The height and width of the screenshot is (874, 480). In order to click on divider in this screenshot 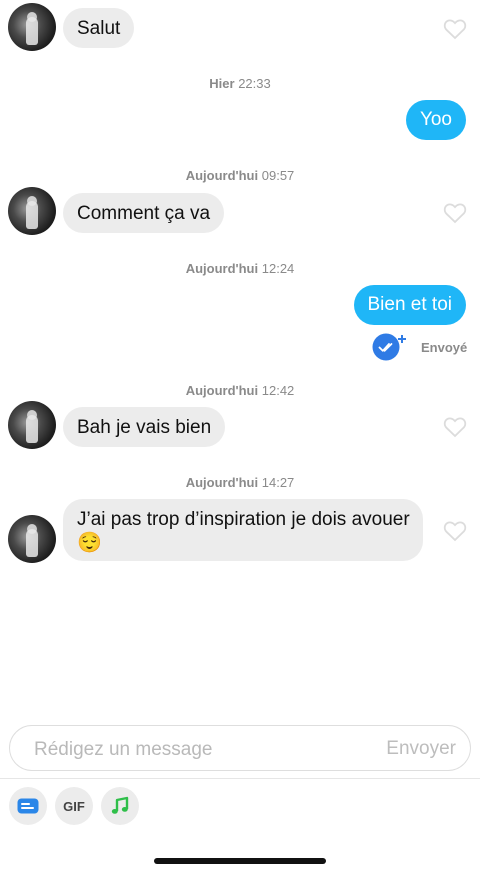, I will do `click(240, 778)`.